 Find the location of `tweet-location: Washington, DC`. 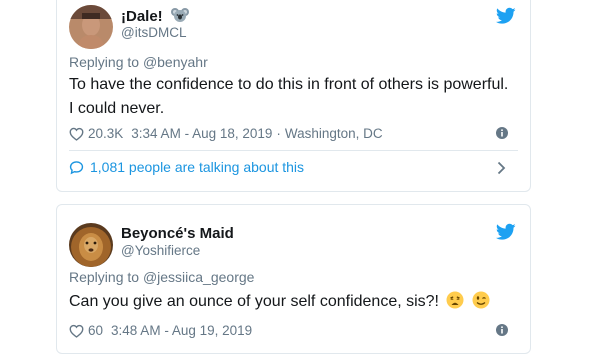

tweet-location: Washington, DC is located at coordinates (334, 133).